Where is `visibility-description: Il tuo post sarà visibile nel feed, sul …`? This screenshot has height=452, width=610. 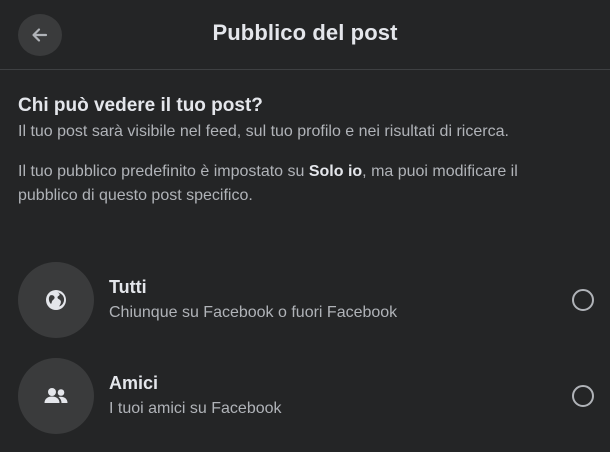 visibility-description: Il tuo post sarà visibile nel feed, sul … is located at coordinates (263, 131).